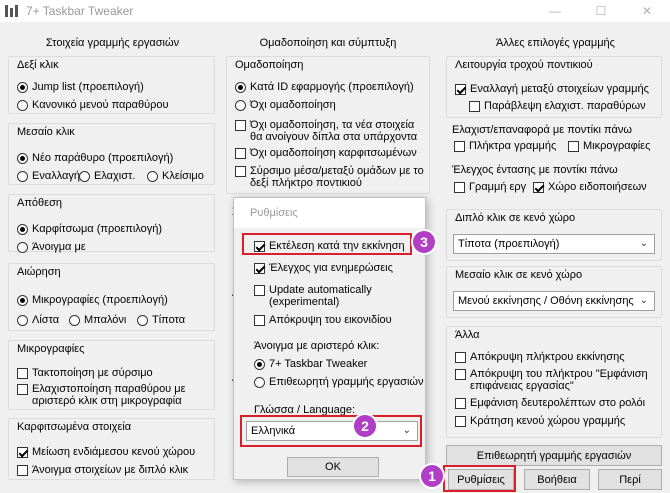 This screenshot has height=493, width=670. I want to click on by-appid-radio: Κατά ID εφαρμογής (προεπιλογή), so click(324, 87).